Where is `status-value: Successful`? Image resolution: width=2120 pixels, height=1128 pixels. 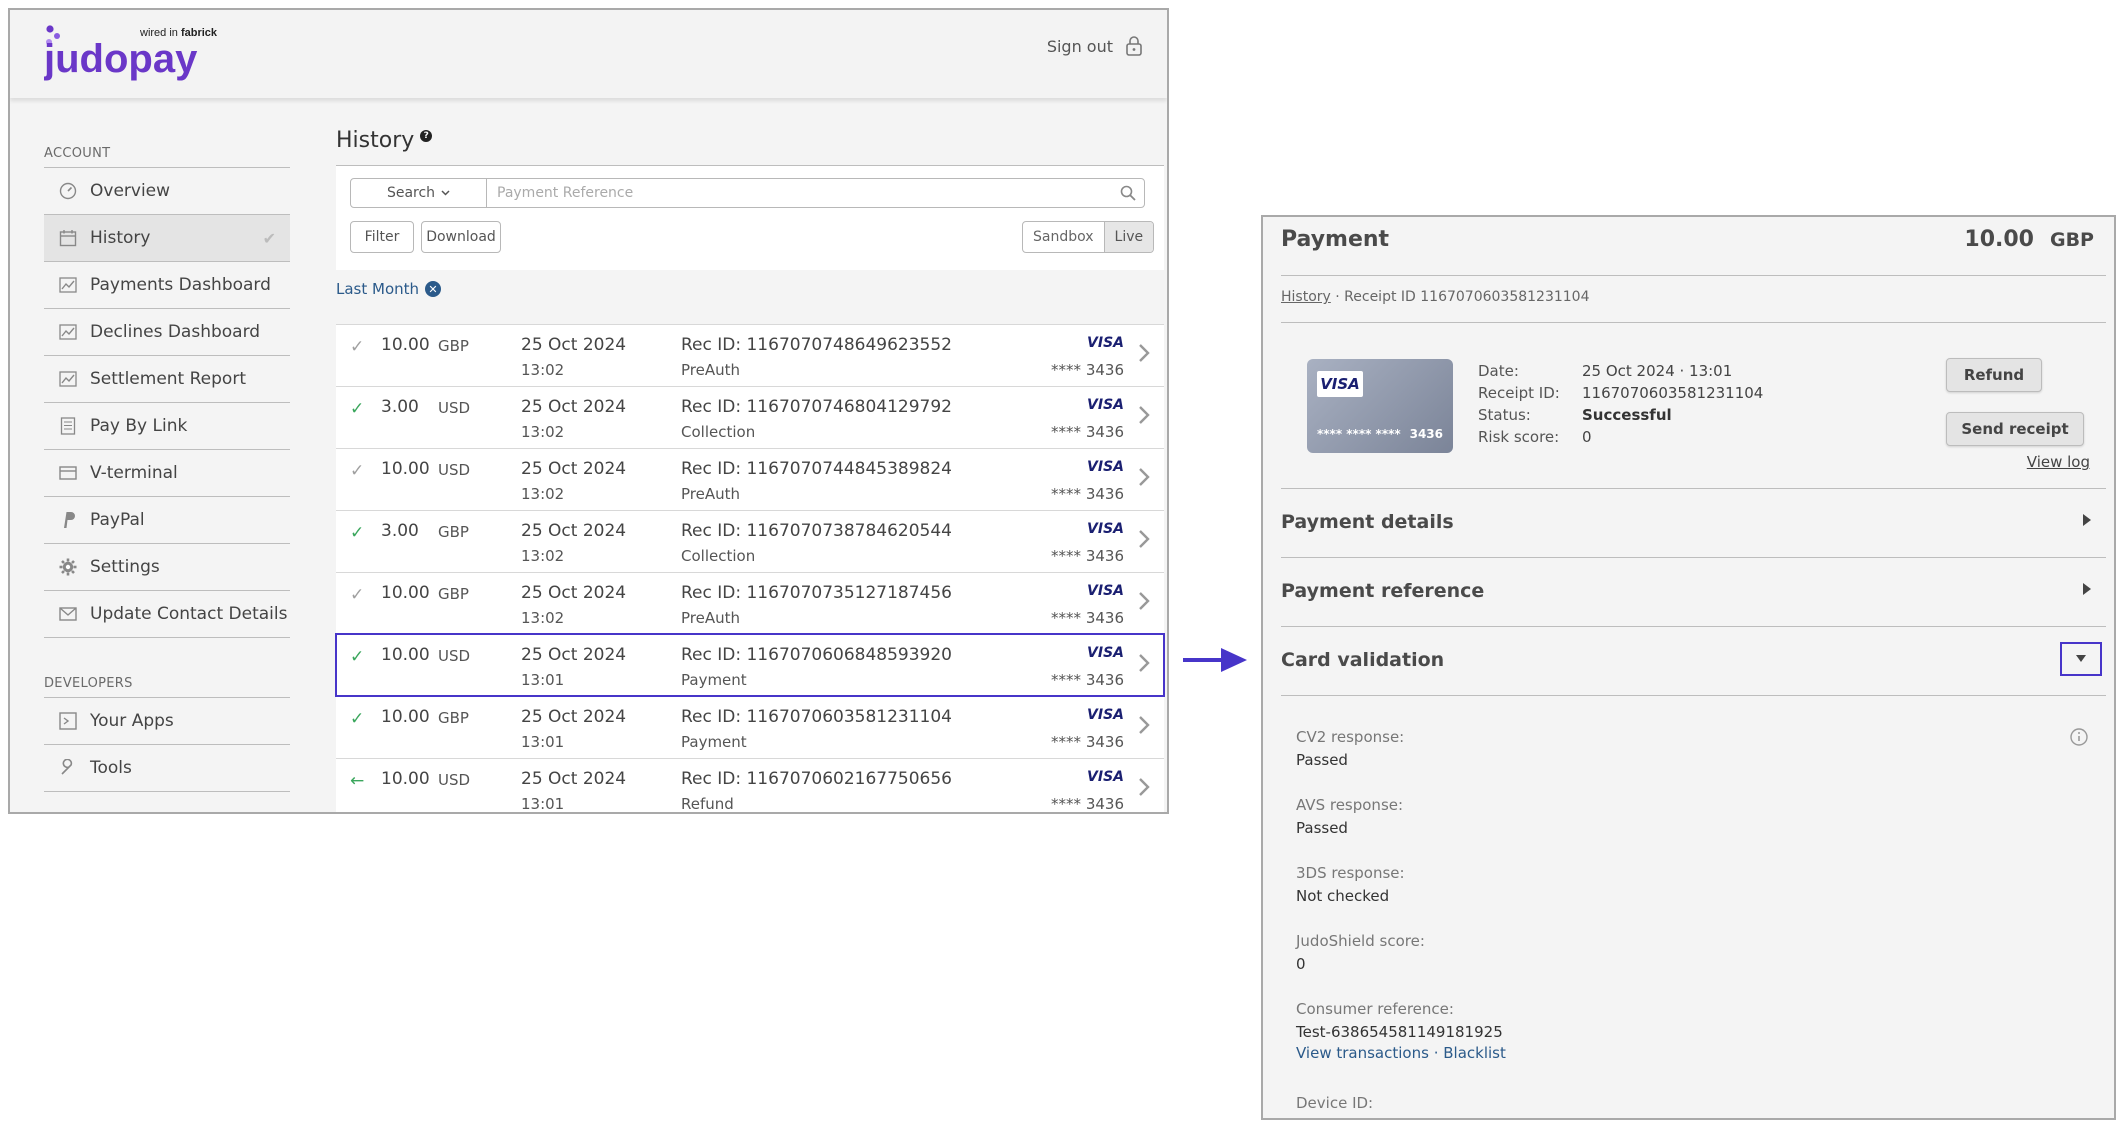
status-value: Successful is located at coordinates (1627, 415).